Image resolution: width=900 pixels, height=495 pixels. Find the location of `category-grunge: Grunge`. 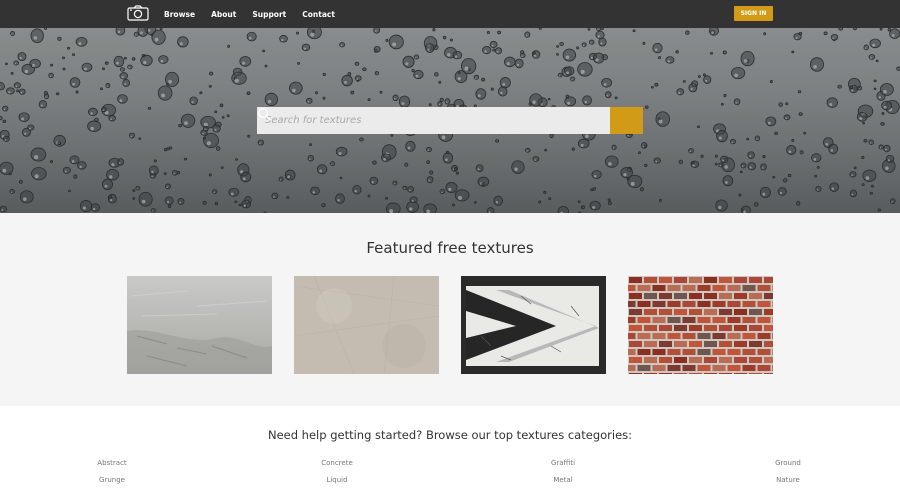

category-grunge: Grunge is located at coordinates (112, 480).